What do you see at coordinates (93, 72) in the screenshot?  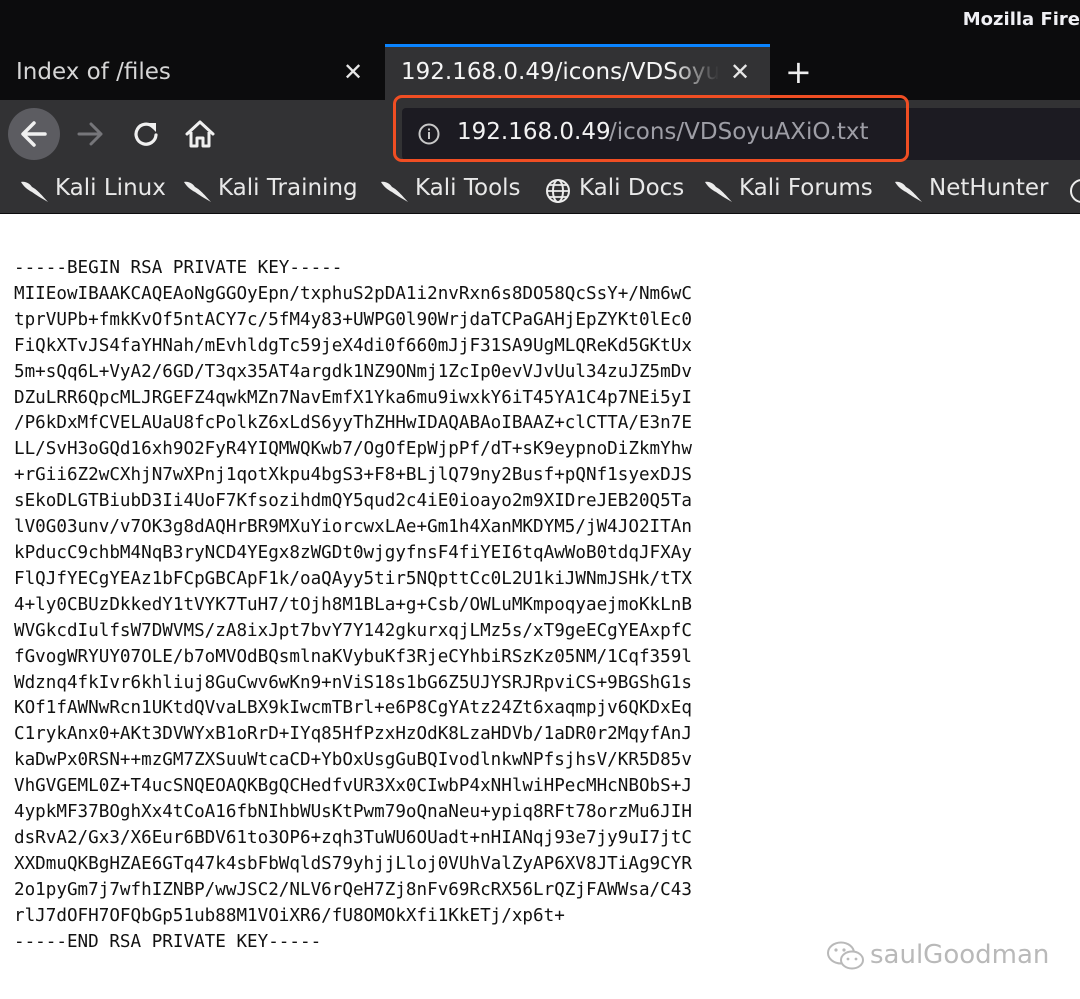 I see `tab-label: Index of /files` at bounding box center [93, 72].